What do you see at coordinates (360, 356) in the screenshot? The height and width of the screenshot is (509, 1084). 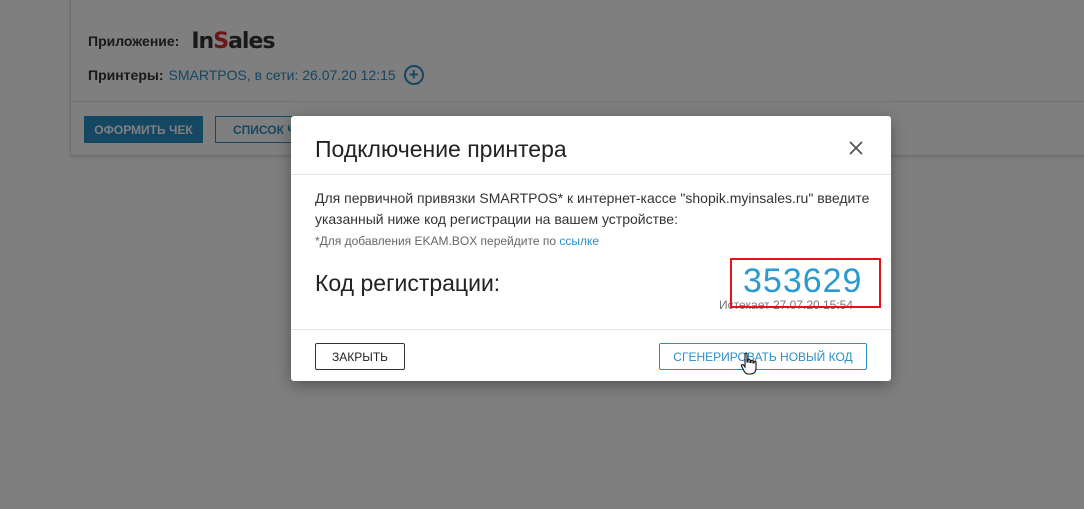 I see `close-button: ЗАКРЫТЬ` at bounding box center [360, 356].